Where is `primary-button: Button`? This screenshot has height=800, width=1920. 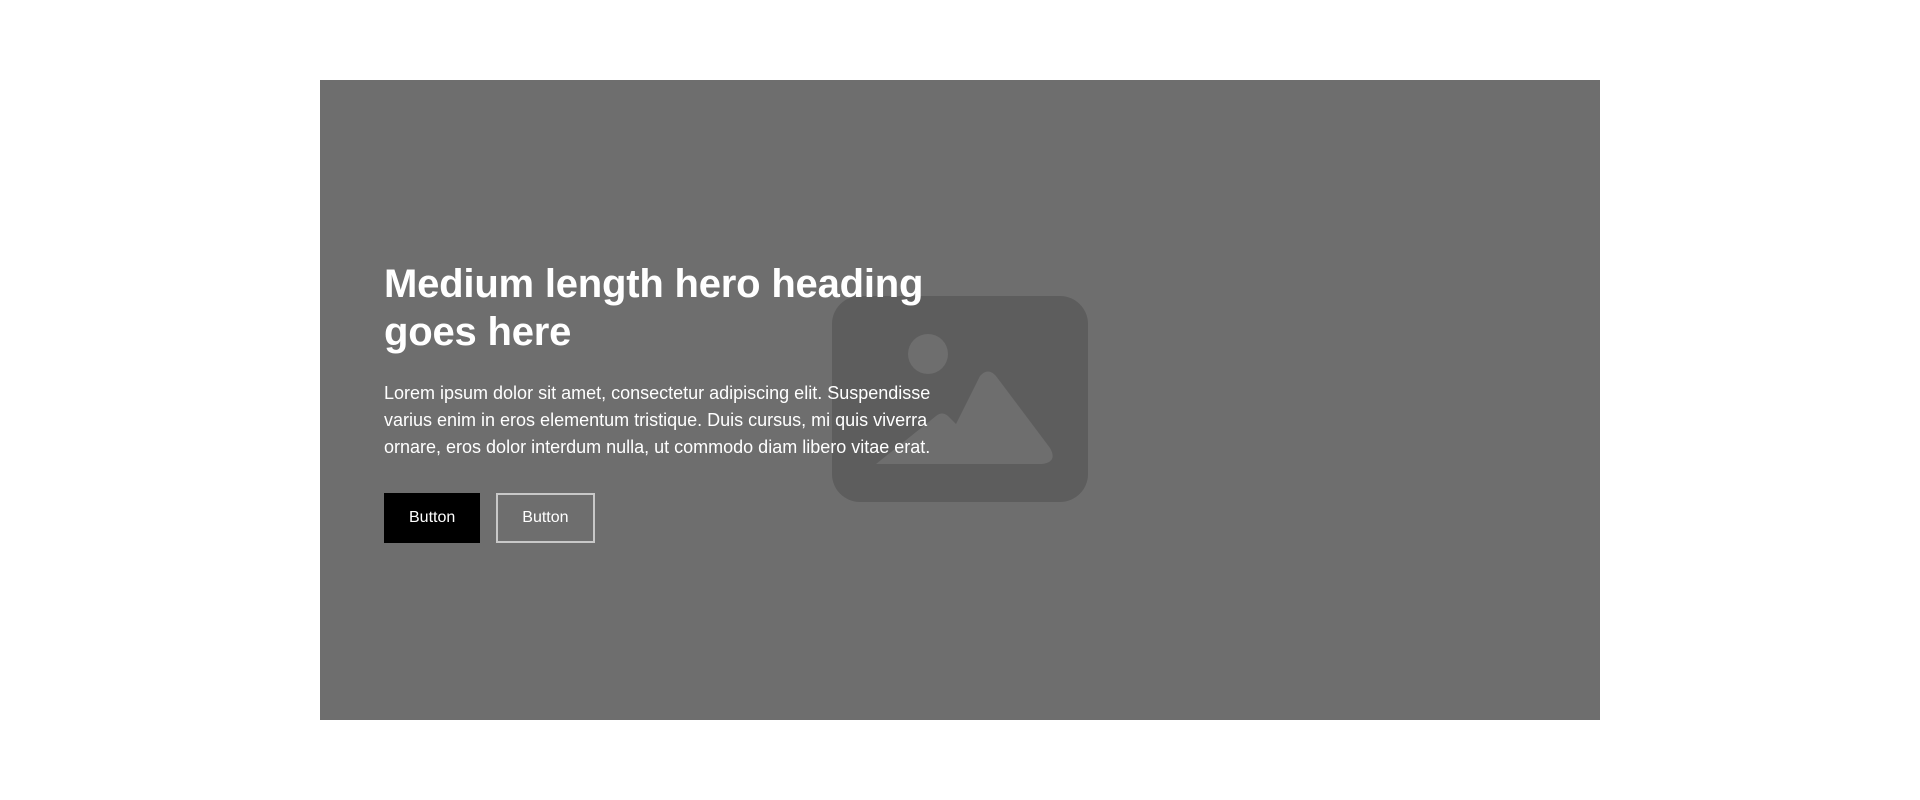 primary-button: Button is located at coordinates (432, 518).